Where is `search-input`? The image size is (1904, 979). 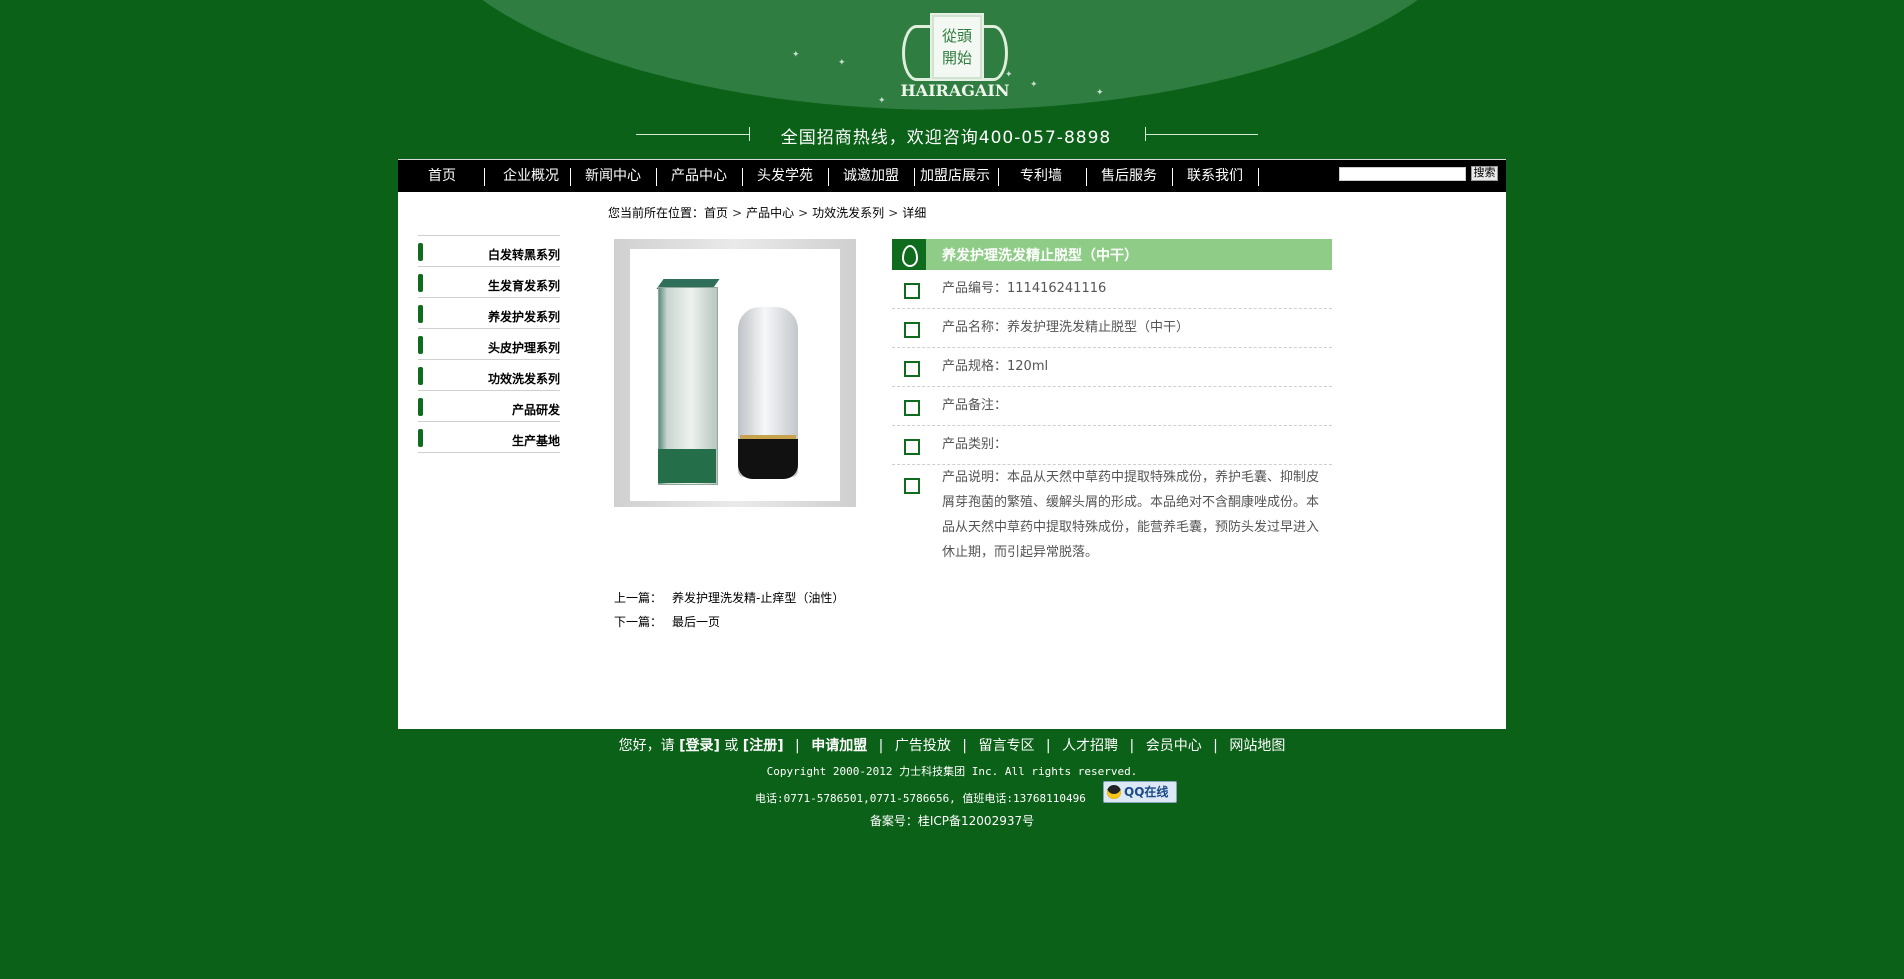
search-input is located at coordinates (1402, 174).